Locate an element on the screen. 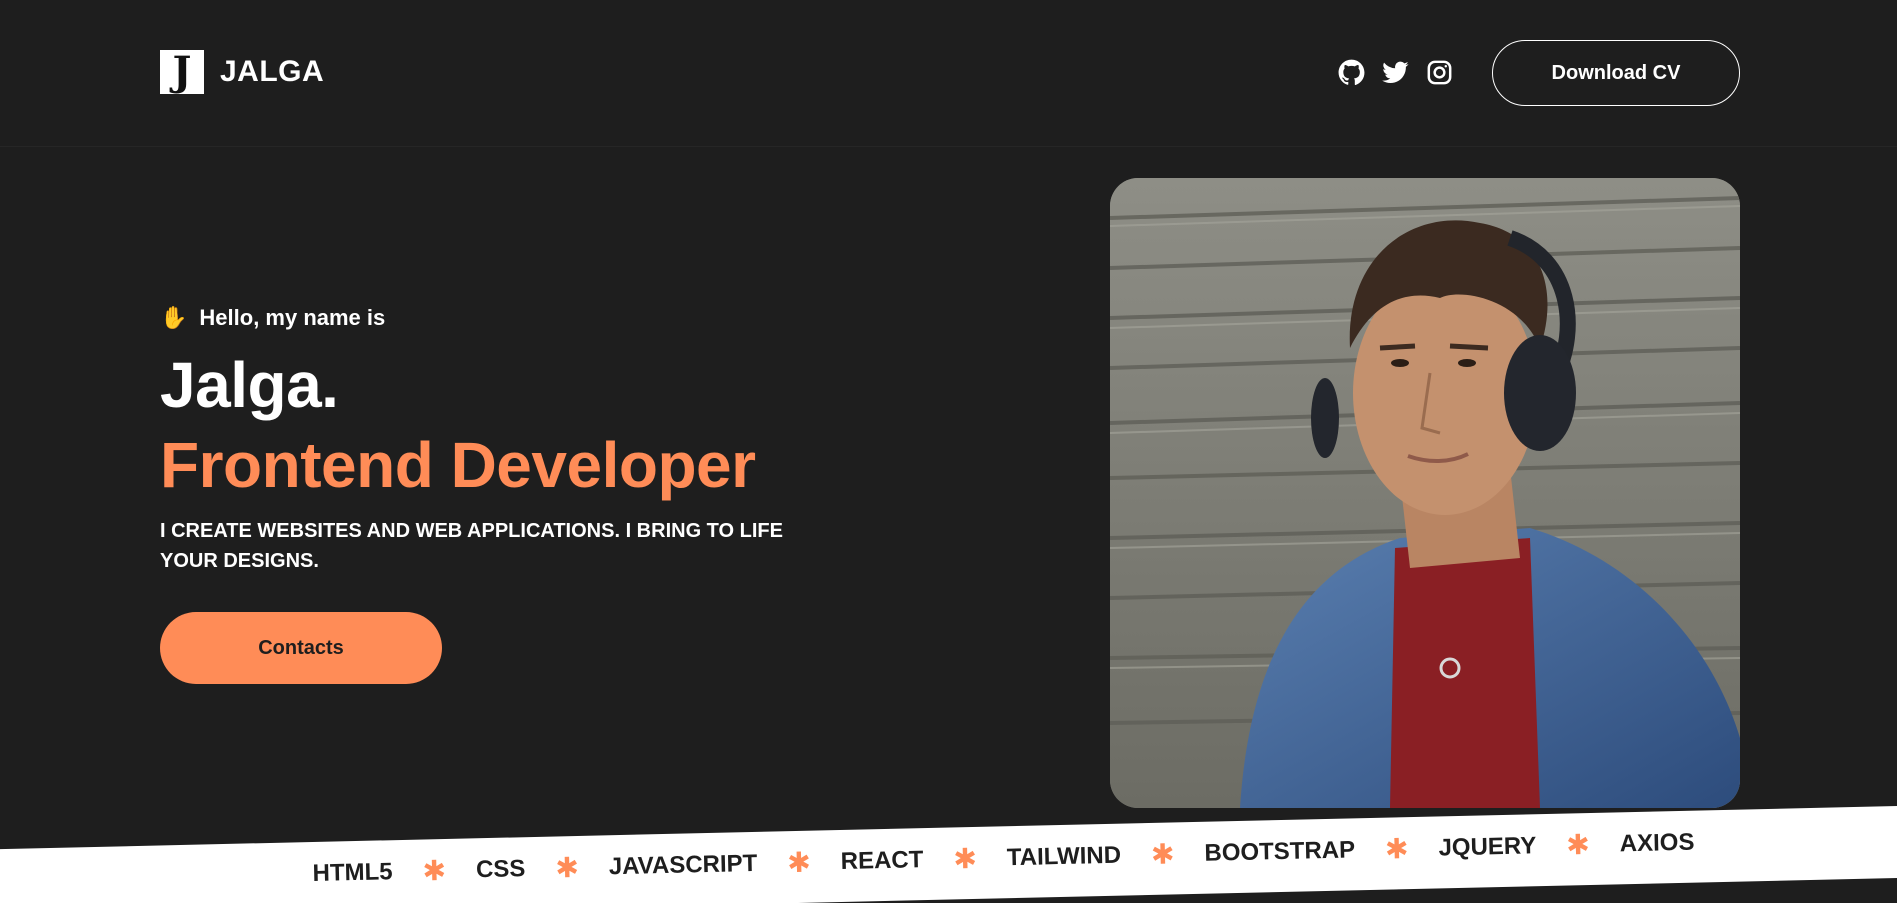 Image resolution: width=1897 pixels, height=903 pixels. greeting: ✋ Hello, my name is is located at coordinates (272, 318).